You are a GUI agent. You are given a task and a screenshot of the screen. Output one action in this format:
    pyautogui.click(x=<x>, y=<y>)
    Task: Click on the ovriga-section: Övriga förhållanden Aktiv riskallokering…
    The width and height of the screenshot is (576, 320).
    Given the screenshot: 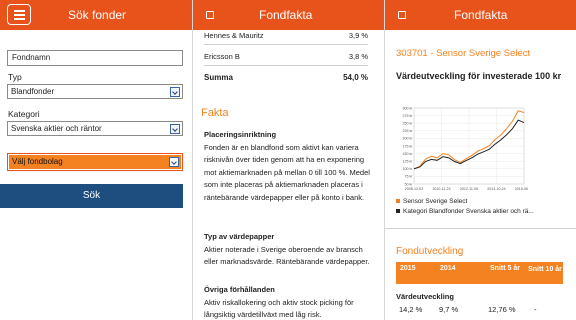 What is the action you would take?
    pyautogui.click(x=287, y=302)
    